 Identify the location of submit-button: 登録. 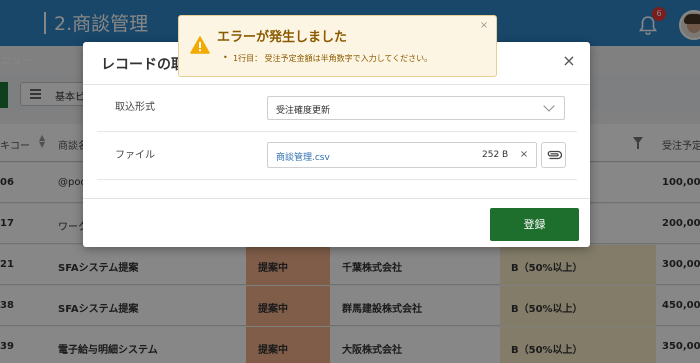
(534, 224).